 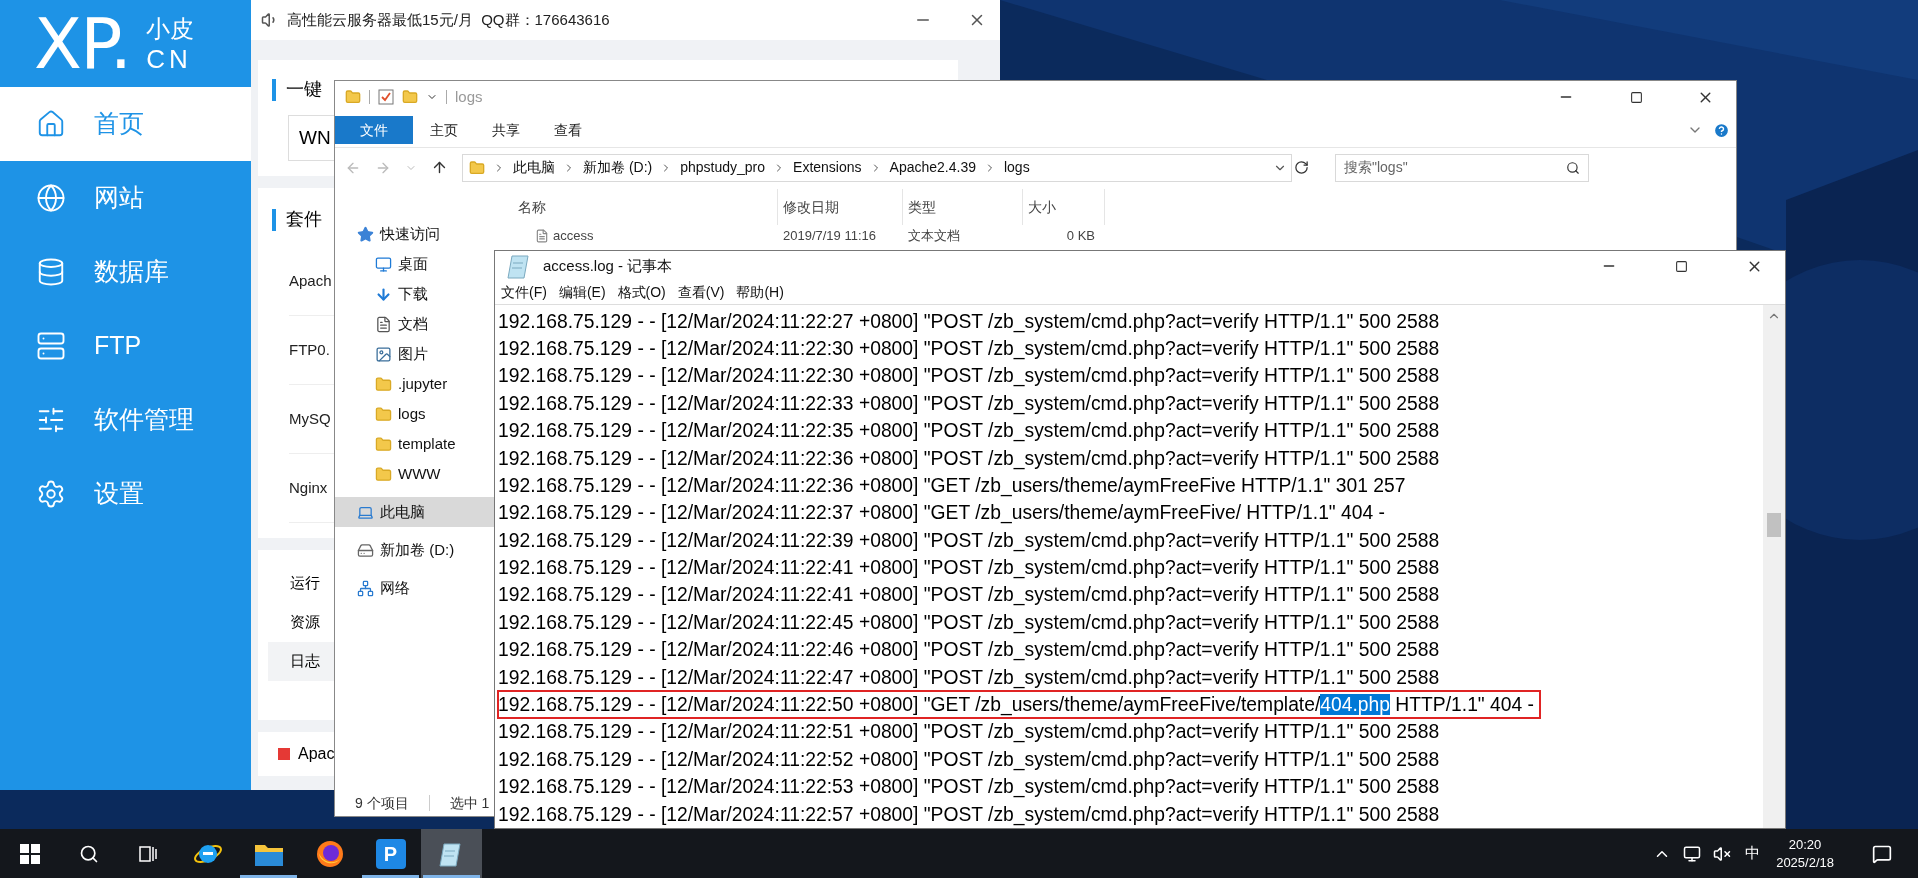 What do you see at coordinates (451, 853) in the screenshot?
I see `taskbar-button` at bounding box center [451, 853].